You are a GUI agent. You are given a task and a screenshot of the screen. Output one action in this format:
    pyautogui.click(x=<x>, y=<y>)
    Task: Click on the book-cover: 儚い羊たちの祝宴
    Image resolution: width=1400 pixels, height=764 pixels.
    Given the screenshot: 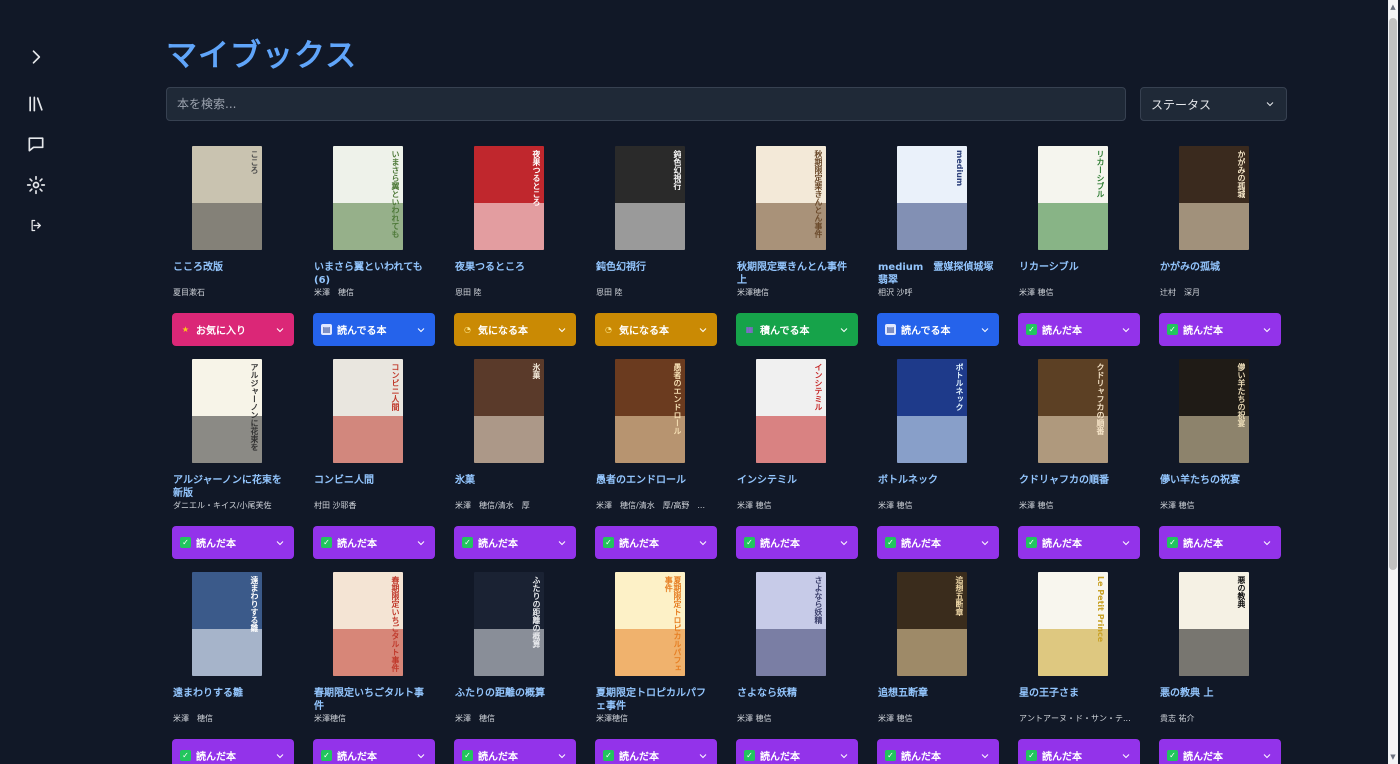 What is the action you would take?
    pyautogui.click(x=1214, y=411)
    